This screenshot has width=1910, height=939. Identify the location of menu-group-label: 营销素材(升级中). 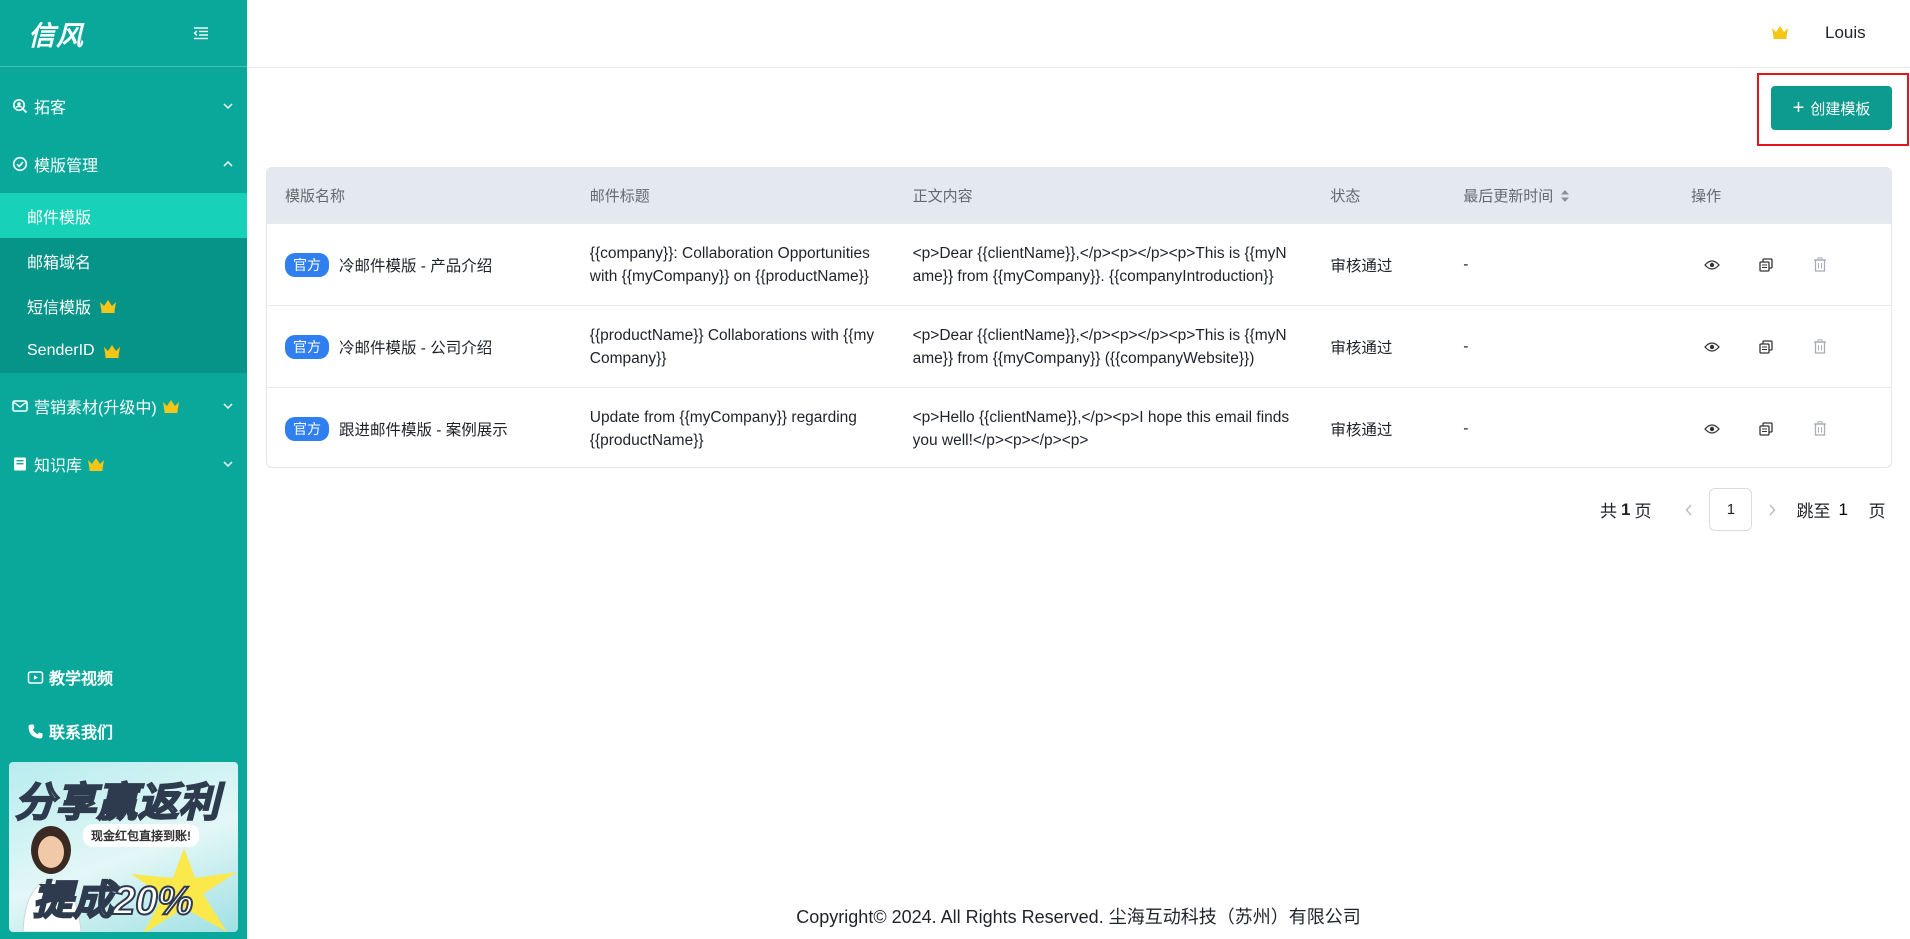
(95, 408).